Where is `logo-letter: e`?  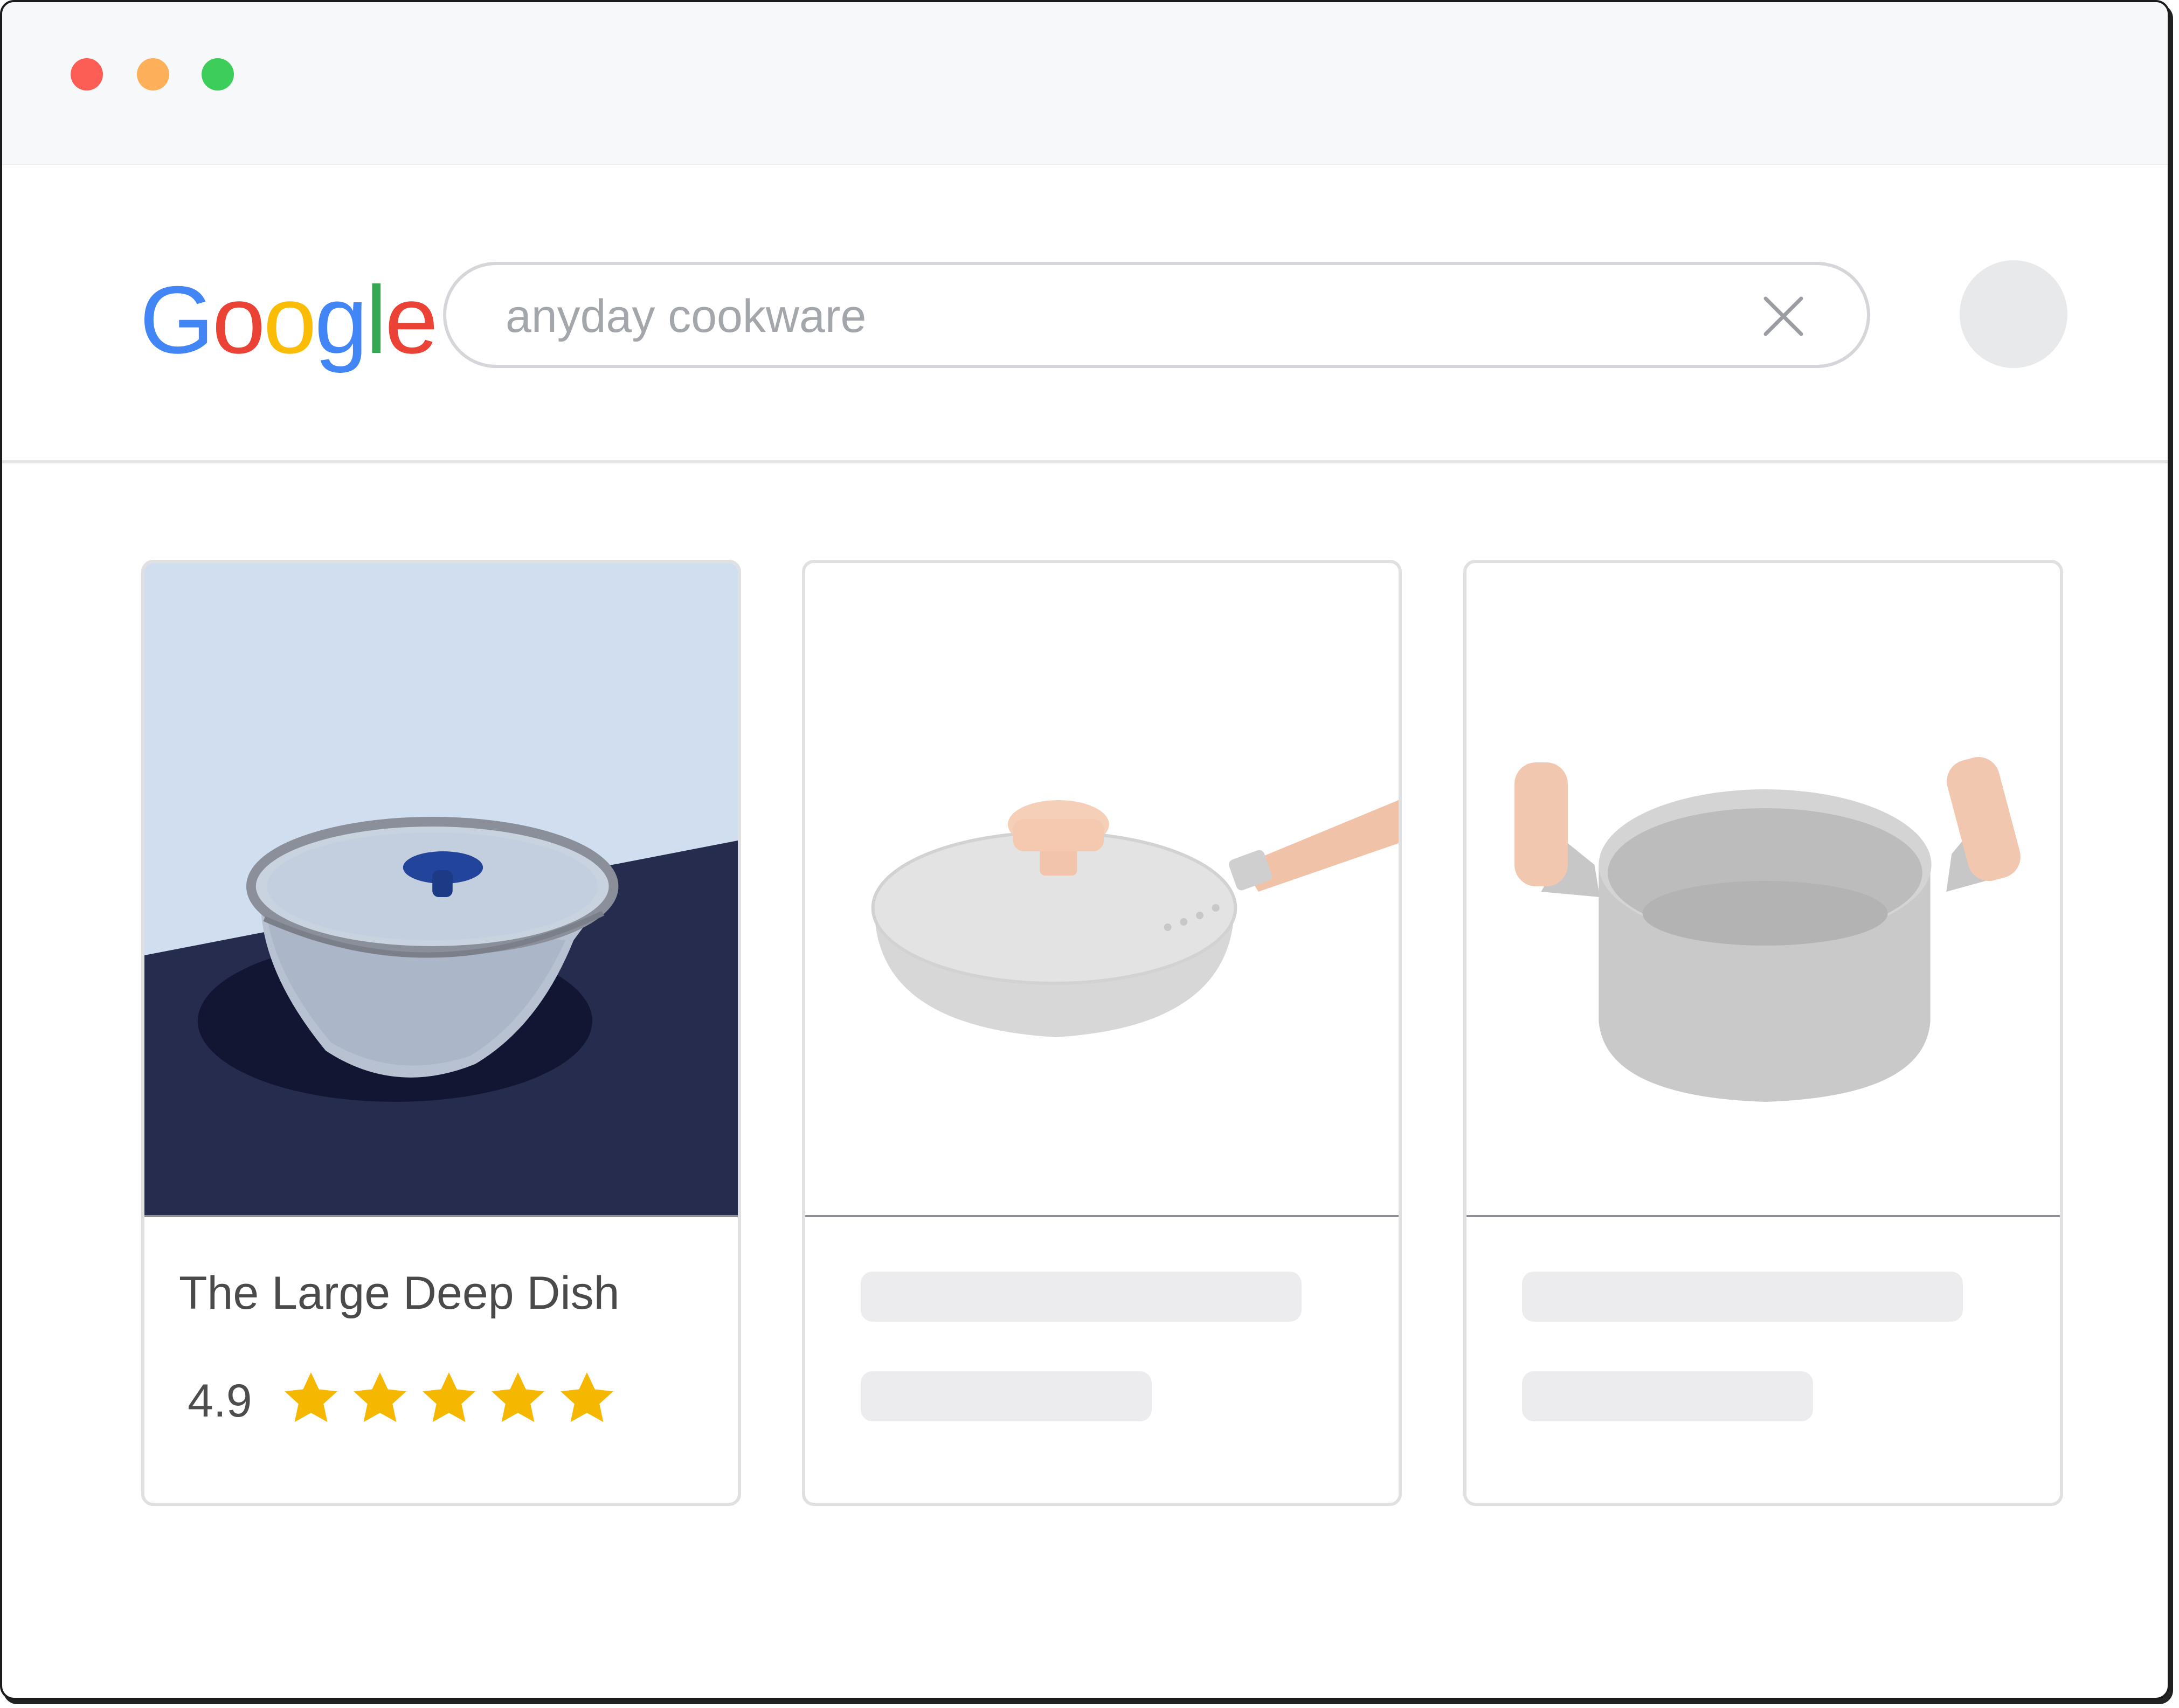
logo-letter: e is located at coordinates (411, 320).